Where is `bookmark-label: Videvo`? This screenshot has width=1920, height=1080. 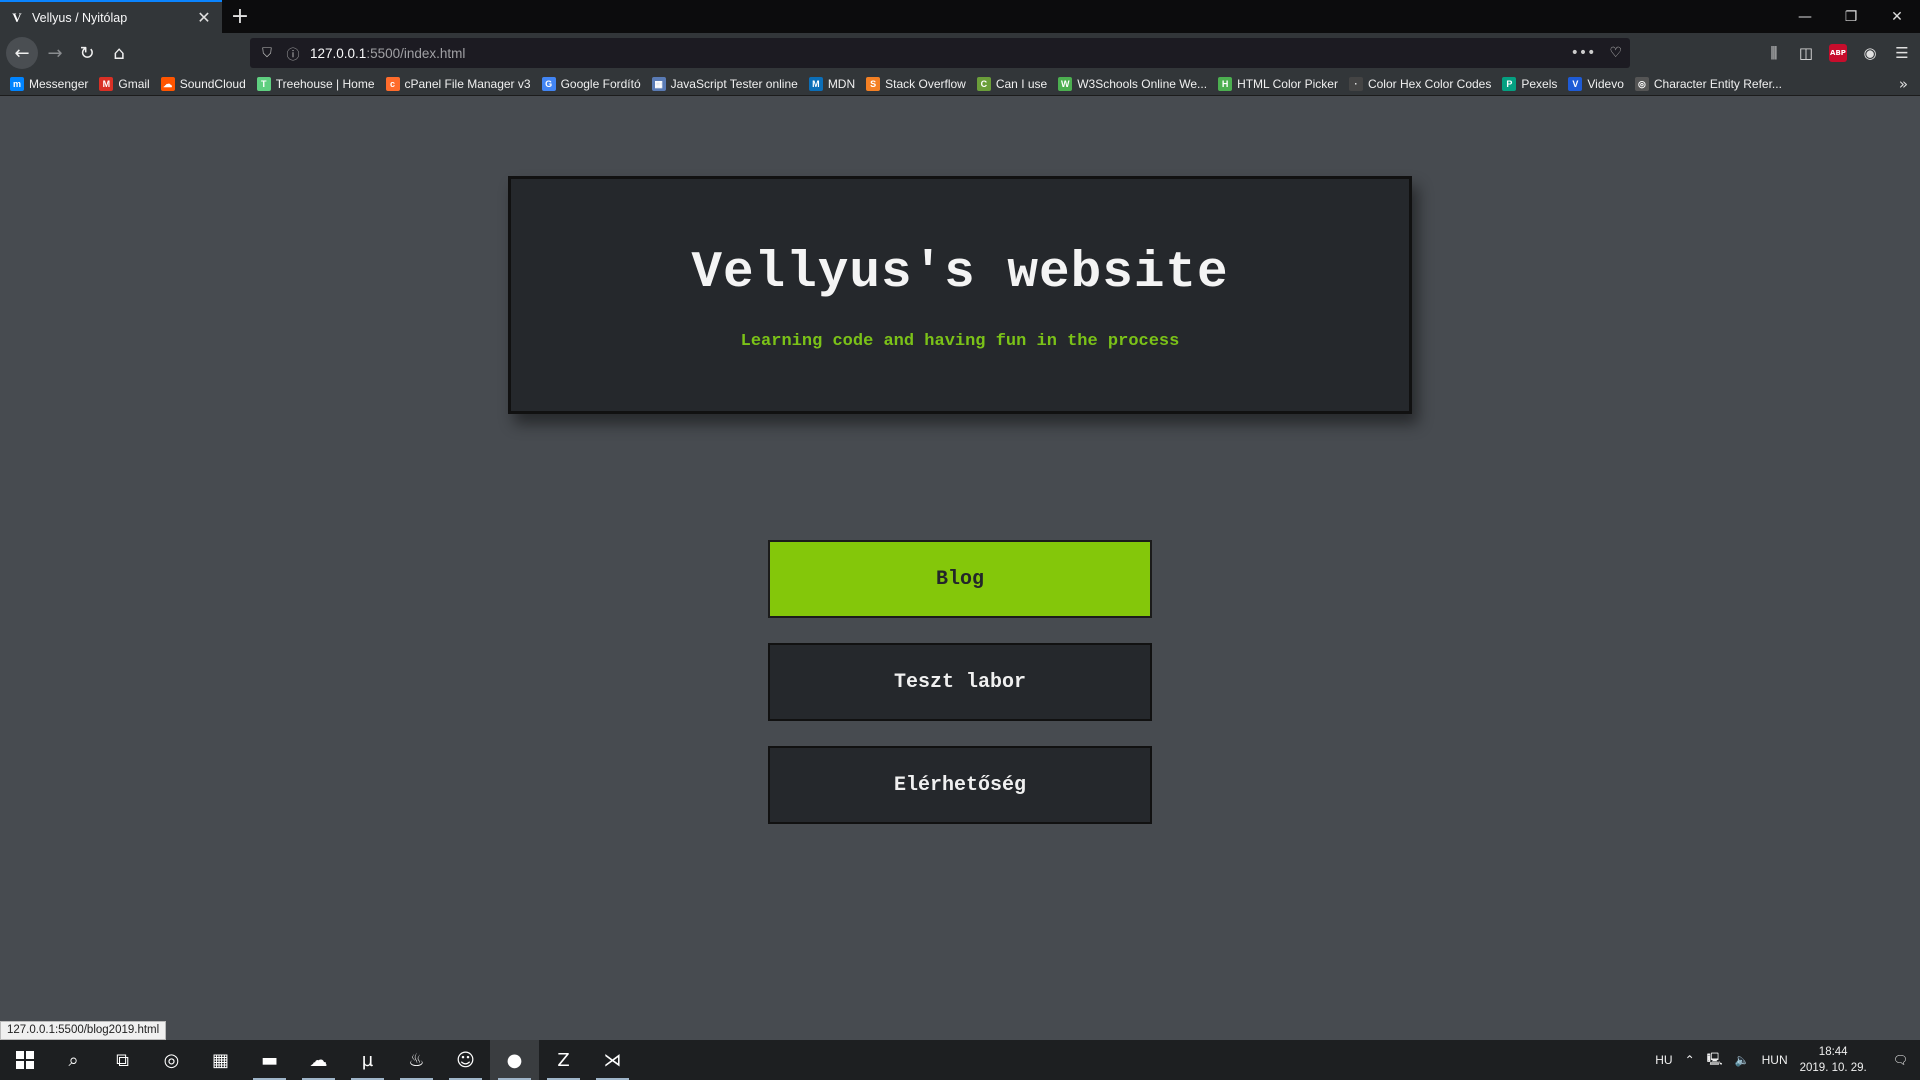 bookmark-label: Videvo is located at coordinates (1605, 84).